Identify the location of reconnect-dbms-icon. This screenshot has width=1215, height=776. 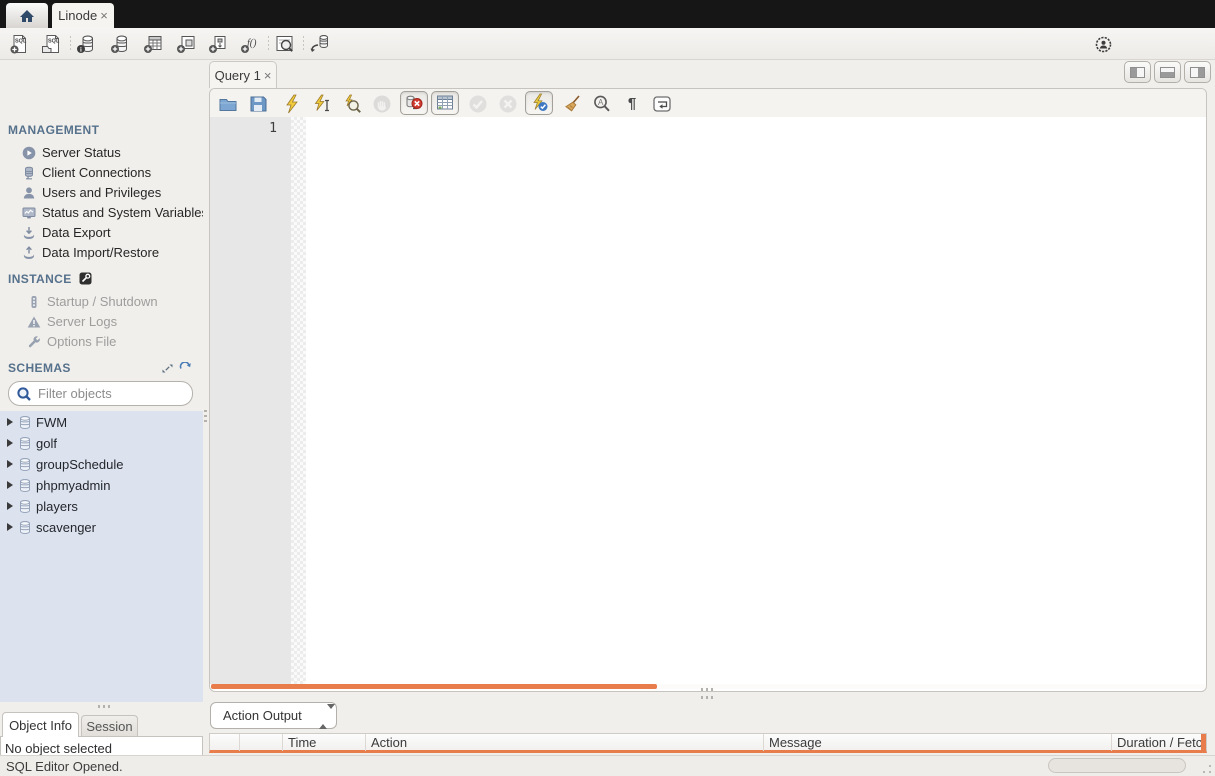
(320, 44).